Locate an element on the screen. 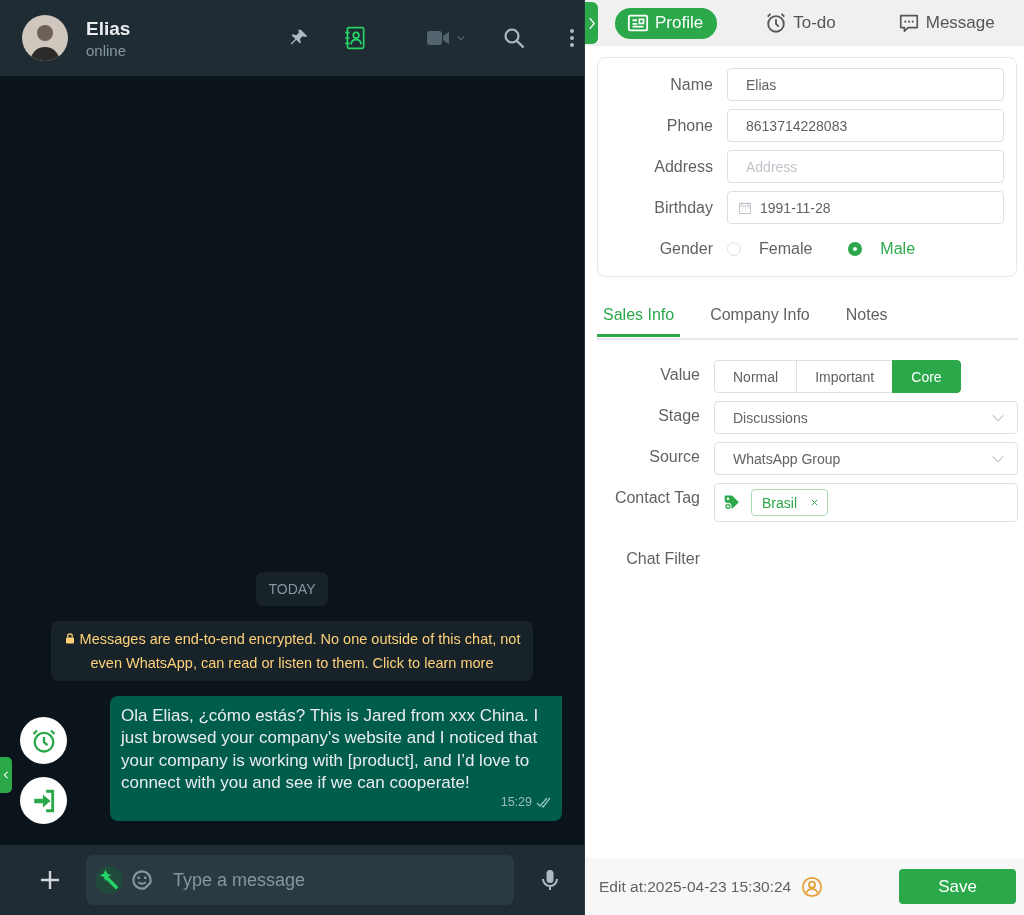 The height and width of the screenshot is (915, 1024). close-icon is located at coordinates (814, 502).